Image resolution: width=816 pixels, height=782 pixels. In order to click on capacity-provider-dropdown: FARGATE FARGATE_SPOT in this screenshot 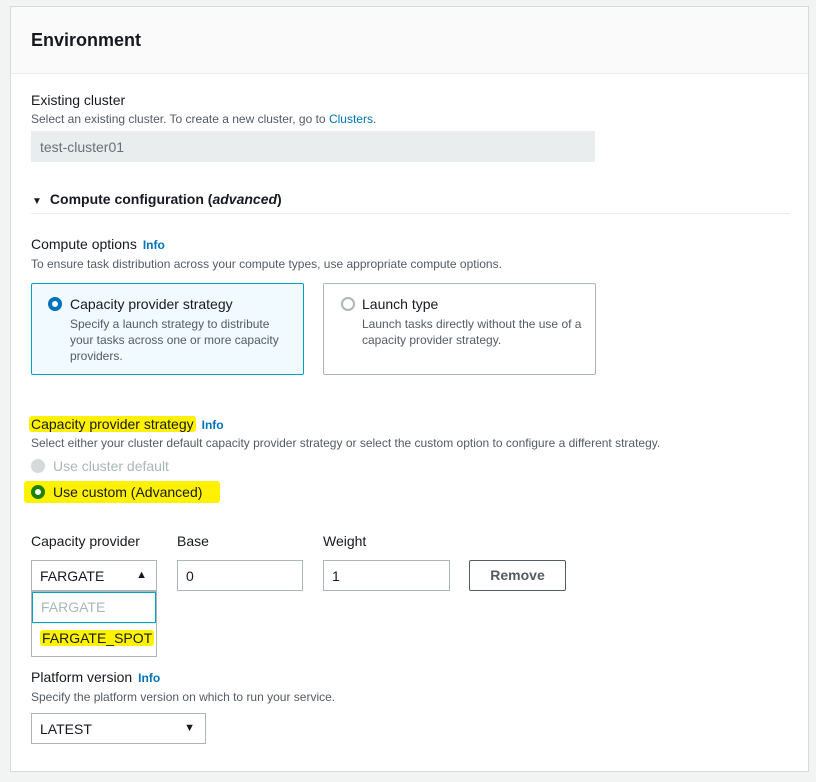, I will do `click(94, 624)`.